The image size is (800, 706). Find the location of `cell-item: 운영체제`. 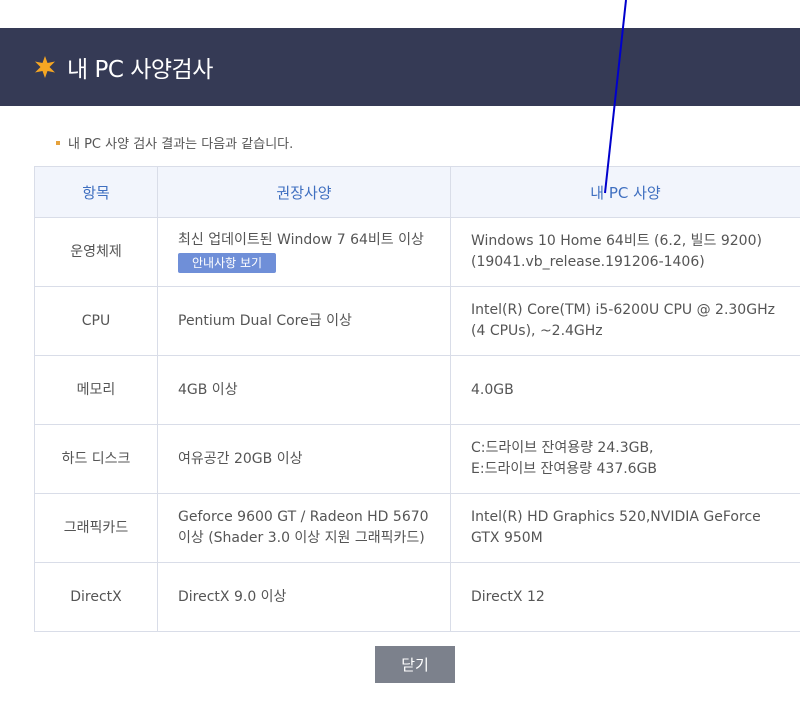

cell-item: 운영체제 is located at coordinates (96, 252).